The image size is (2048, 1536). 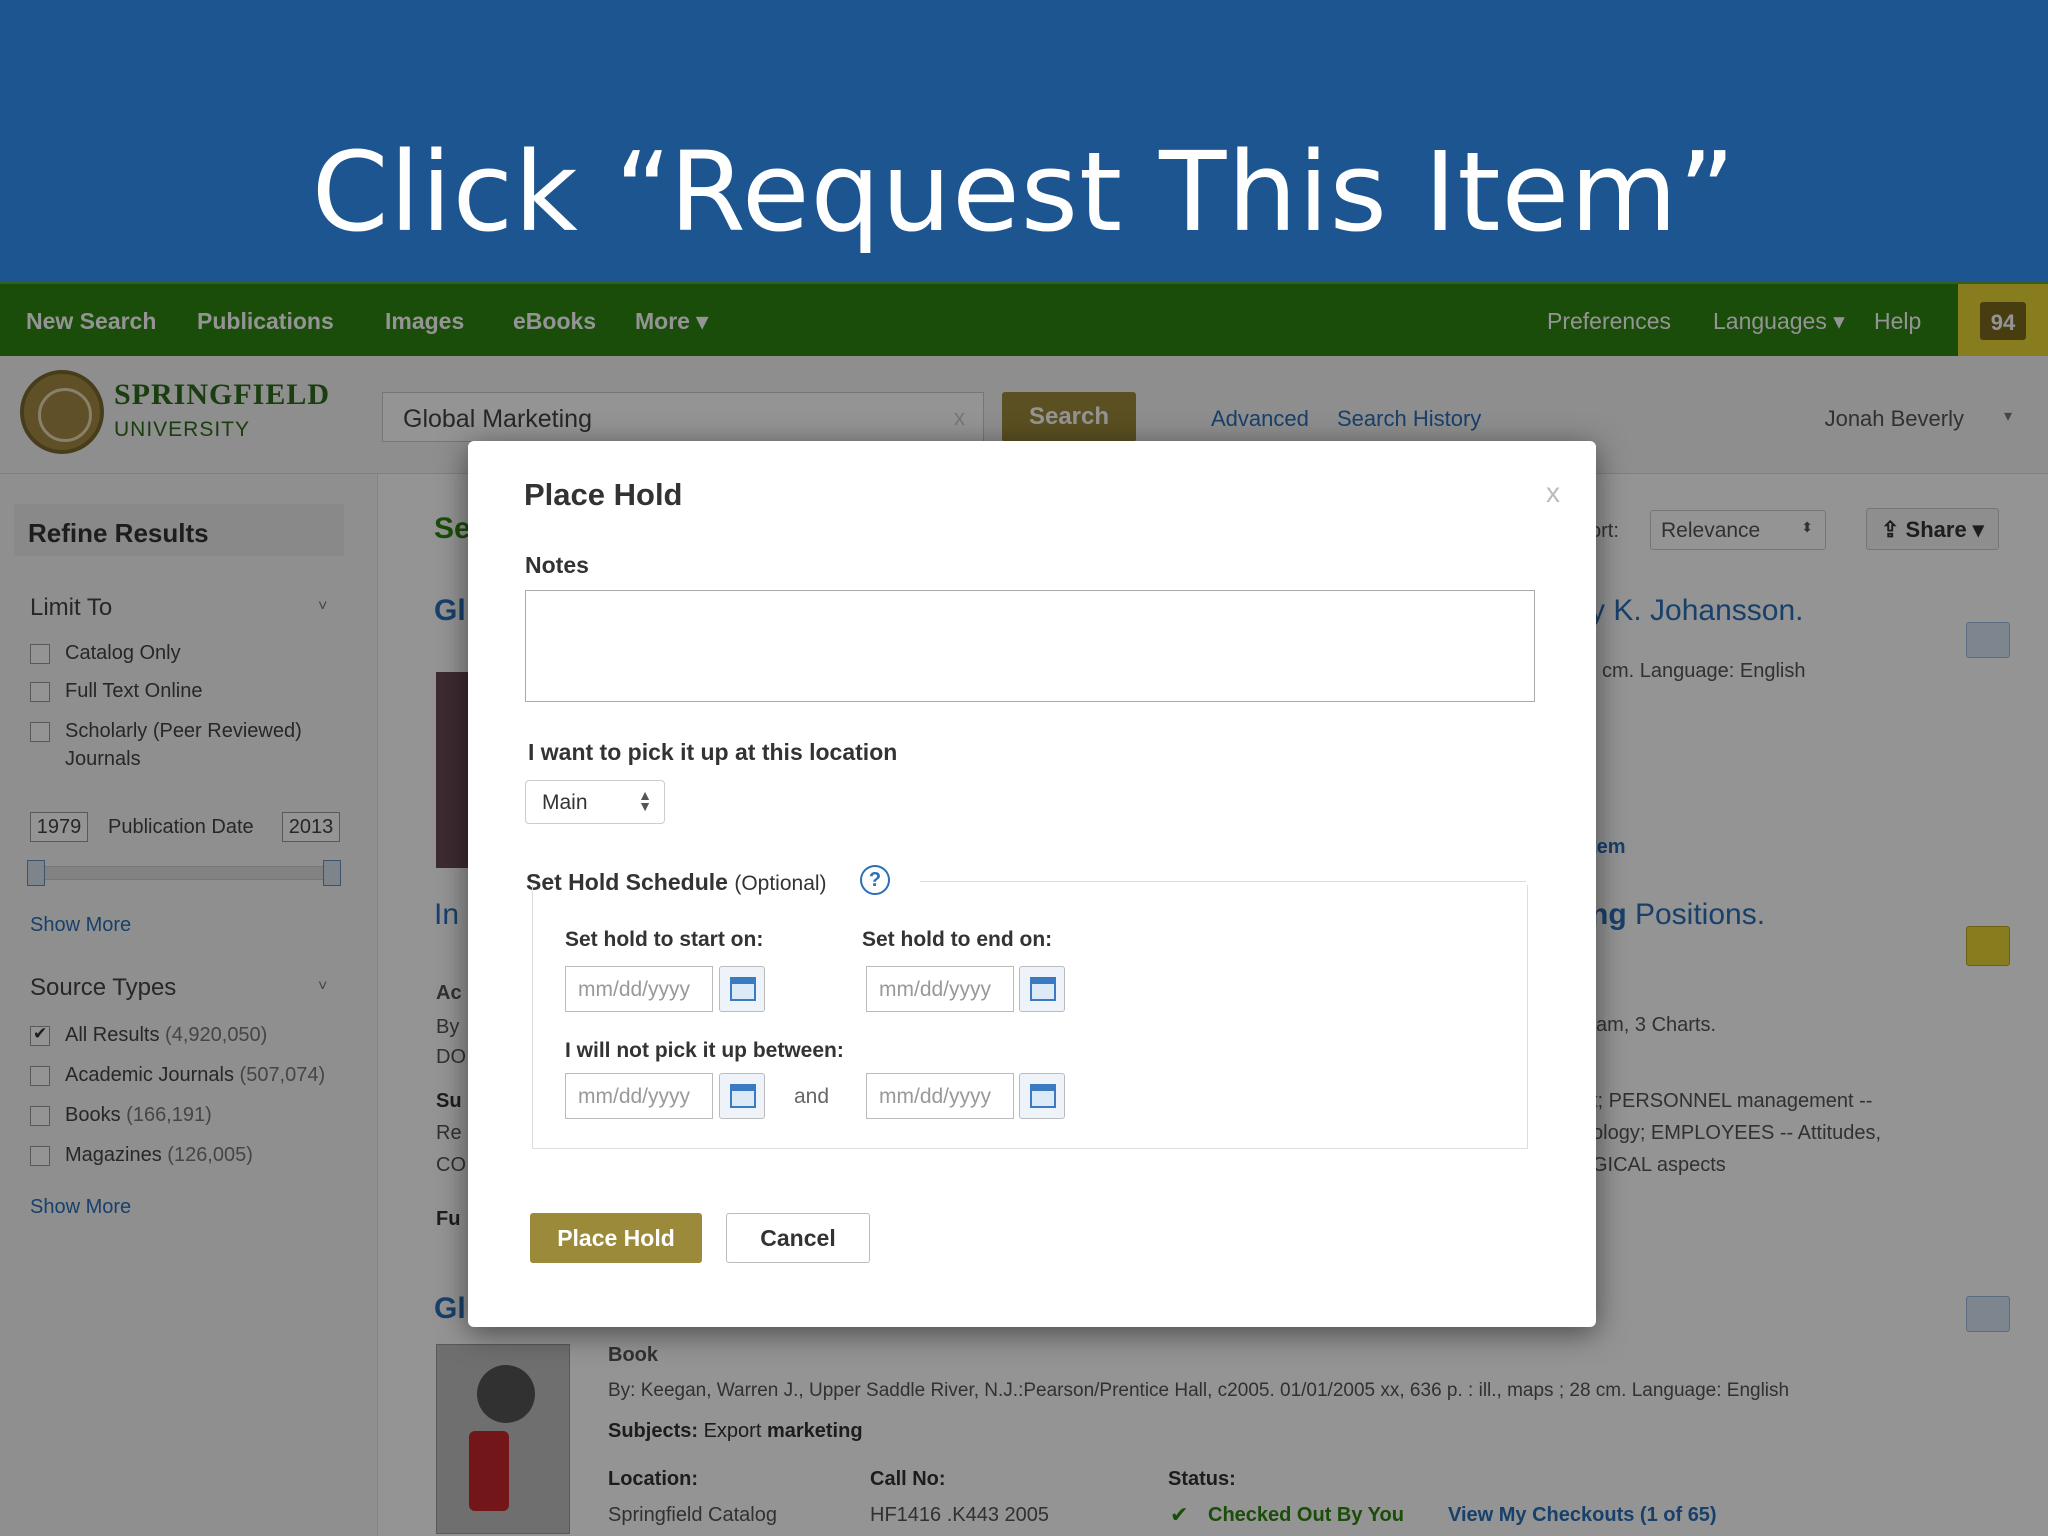 What do you see at coordinates (1024, 192) in the screenshot?
I see `slide-title: Click “Request This Item”` at bounding box center [1024, 192].